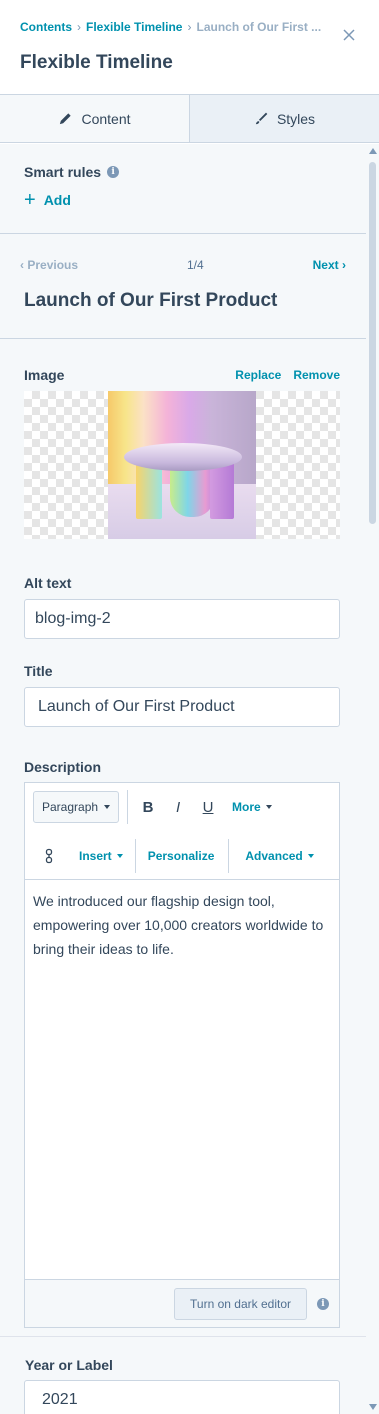 Image resolution: width=379 pixels, height=1414 pixels. I want to click on scroll-down-arrow, so click(373, 1407).